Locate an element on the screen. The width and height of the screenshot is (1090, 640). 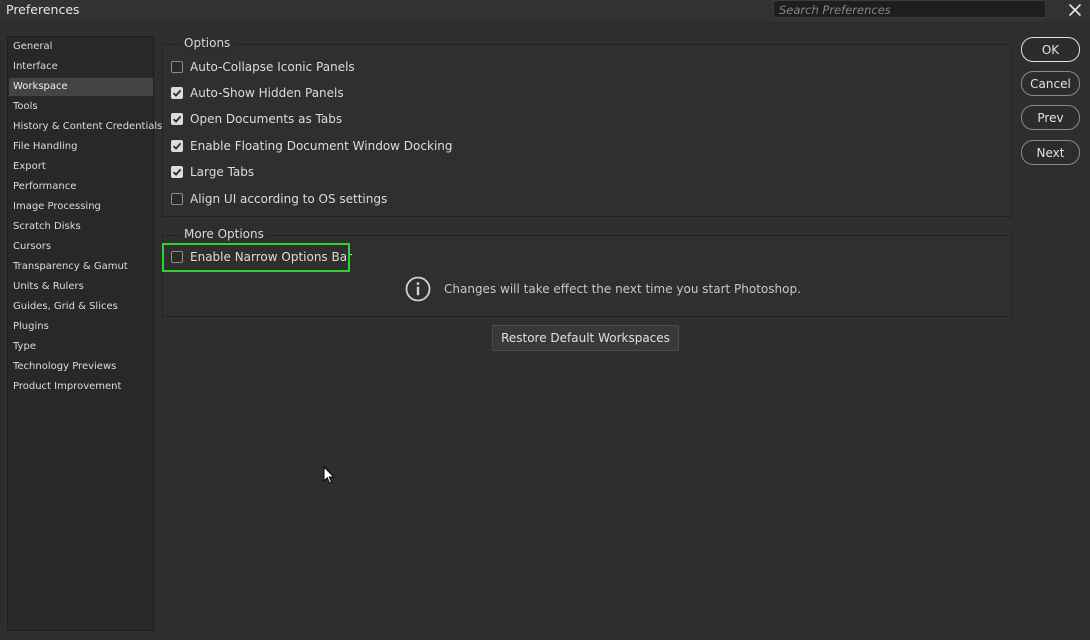
sidebar-item-scratch-disks: Scratch Disks is located at coordinates (81, 227).